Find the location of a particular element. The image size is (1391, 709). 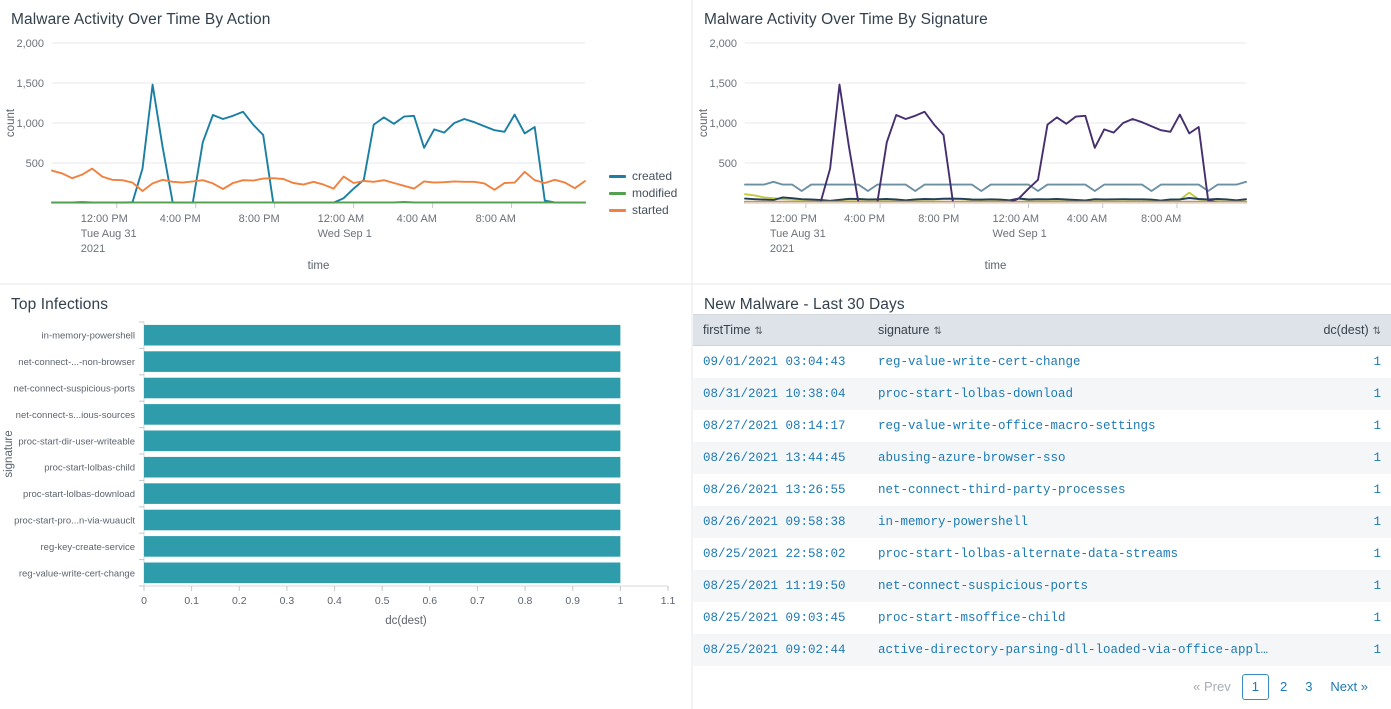

svg-text: 1 is located at coordinates (620, 601).